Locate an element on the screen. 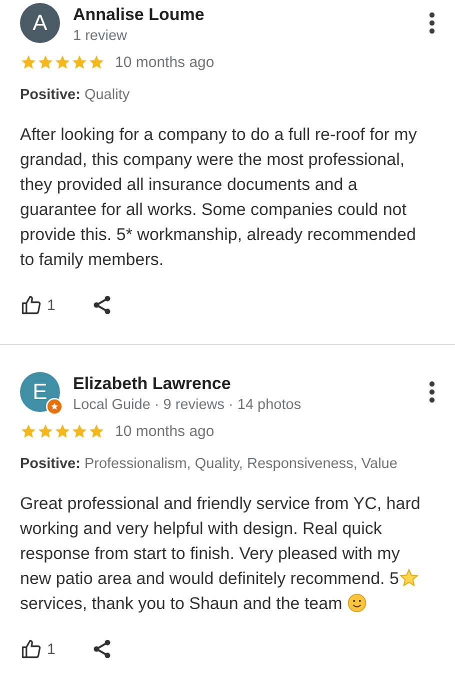  local-guide-badge-icon is located at coordinates (54, 406).